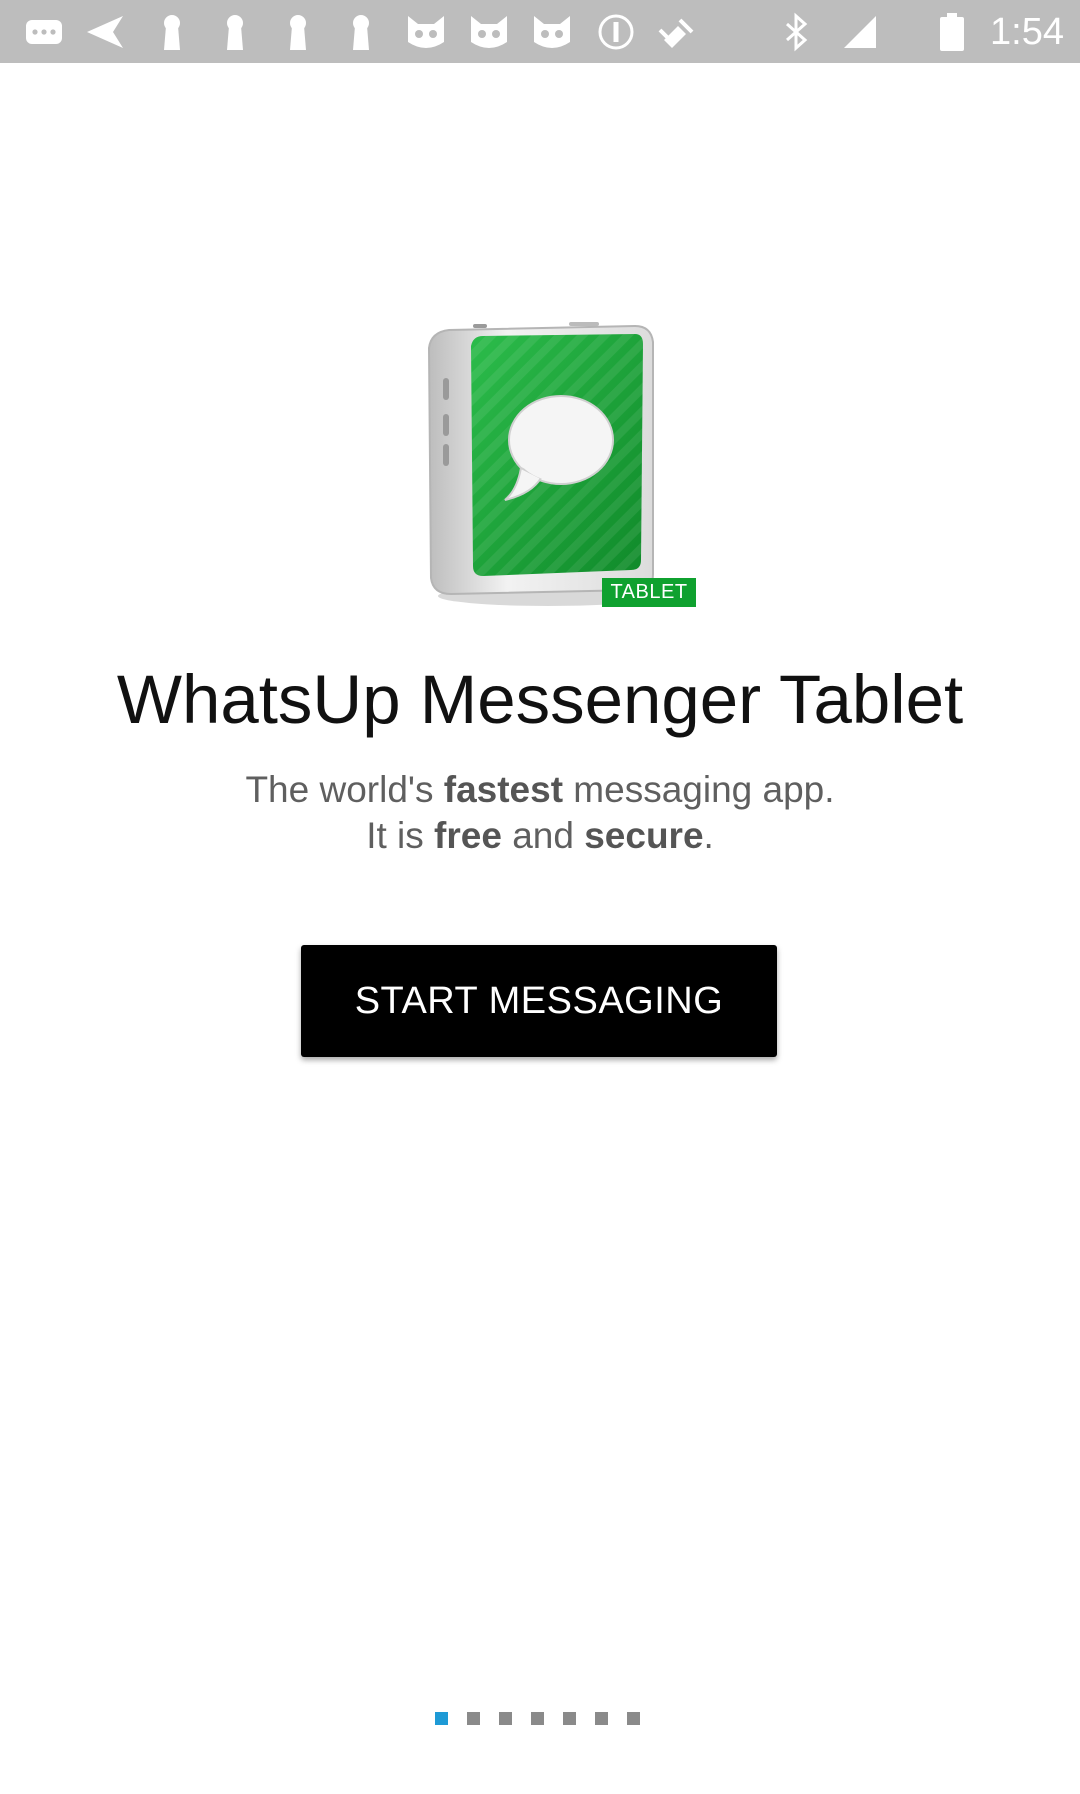 This screenshot has width=1080, height=1794. What do you see at coordinates (797, 32) in the screenshot?
I see `bluetooth-icon` at bounding box center [797, 32].